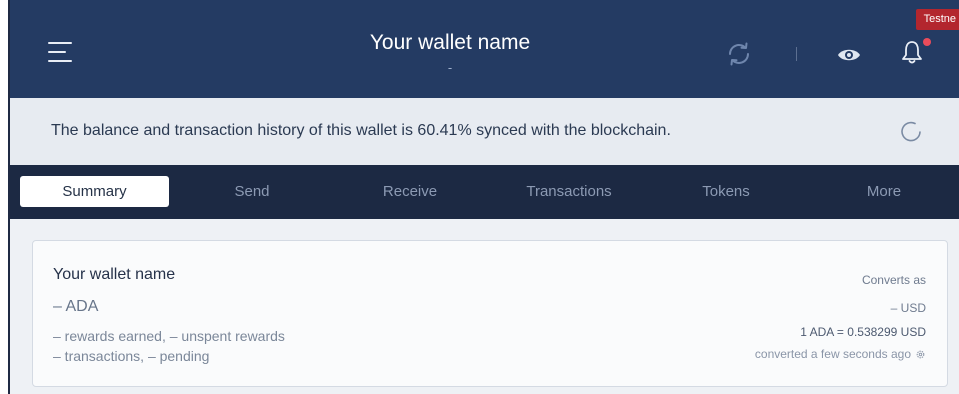 The image size is (959, 394). What do you see at coordinates (450, 43) in the screenshot?
I see `wallet-title: Your wallet name` at bounding box center [450, 43].